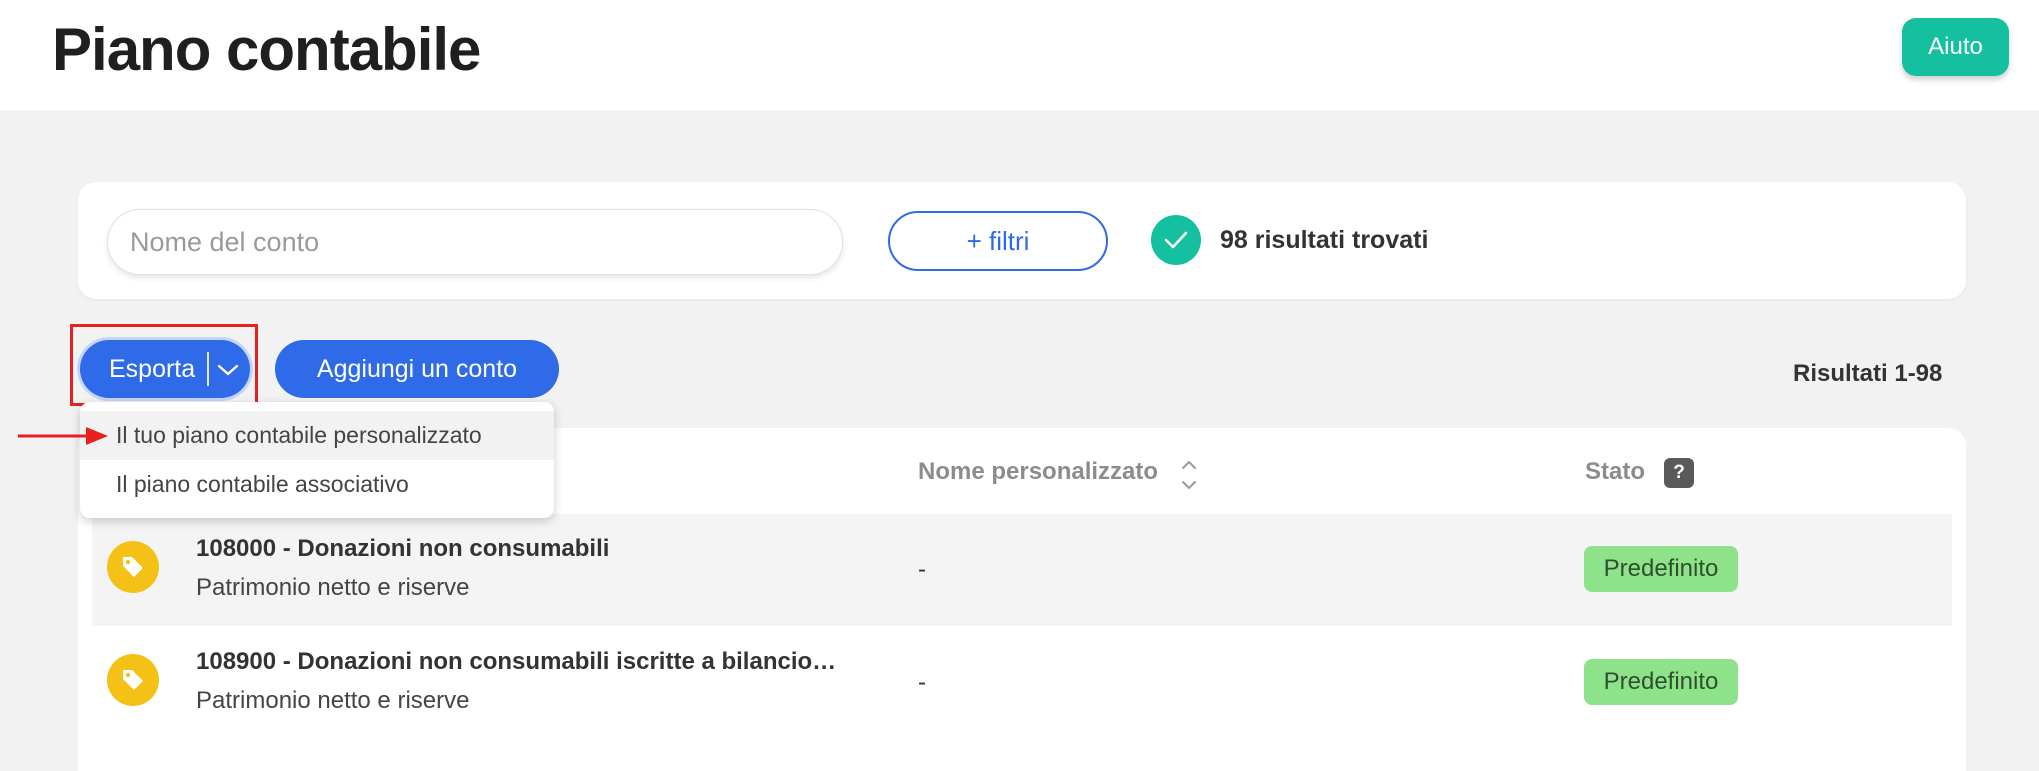  What do you see at coordinates (1038, 472) in the screenshot?
I see `column-header-custom-name: Nome personalizzato` at bounding box center [1038, 472].